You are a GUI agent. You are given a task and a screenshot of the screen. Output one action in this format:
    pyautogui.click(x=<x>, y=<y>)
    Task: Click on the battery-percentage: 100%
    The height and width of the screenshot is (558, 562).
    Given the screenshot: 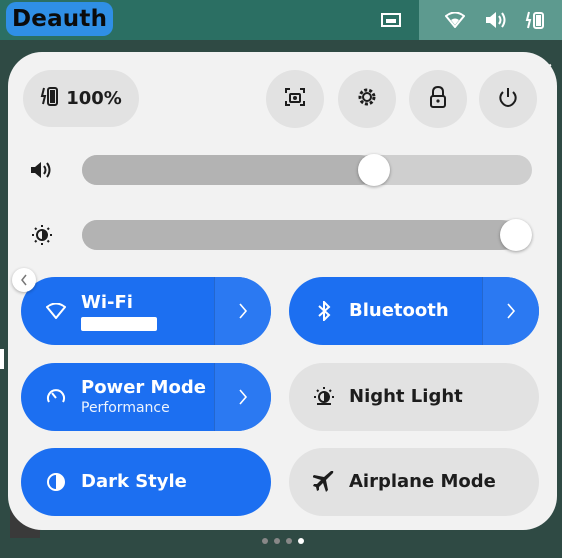 What is the action you would take?
    pyautogui.click(x=94, y=98)
    